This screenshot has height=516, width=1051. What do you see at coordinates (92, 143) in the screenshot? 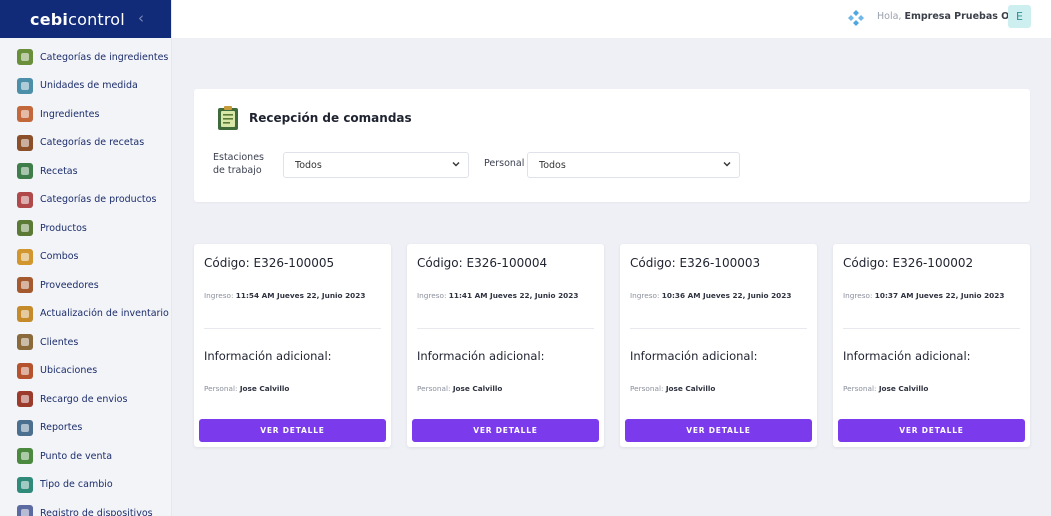
I see `sidebar-item-label: Categorías de recetas` at bounding box center [92, 143].